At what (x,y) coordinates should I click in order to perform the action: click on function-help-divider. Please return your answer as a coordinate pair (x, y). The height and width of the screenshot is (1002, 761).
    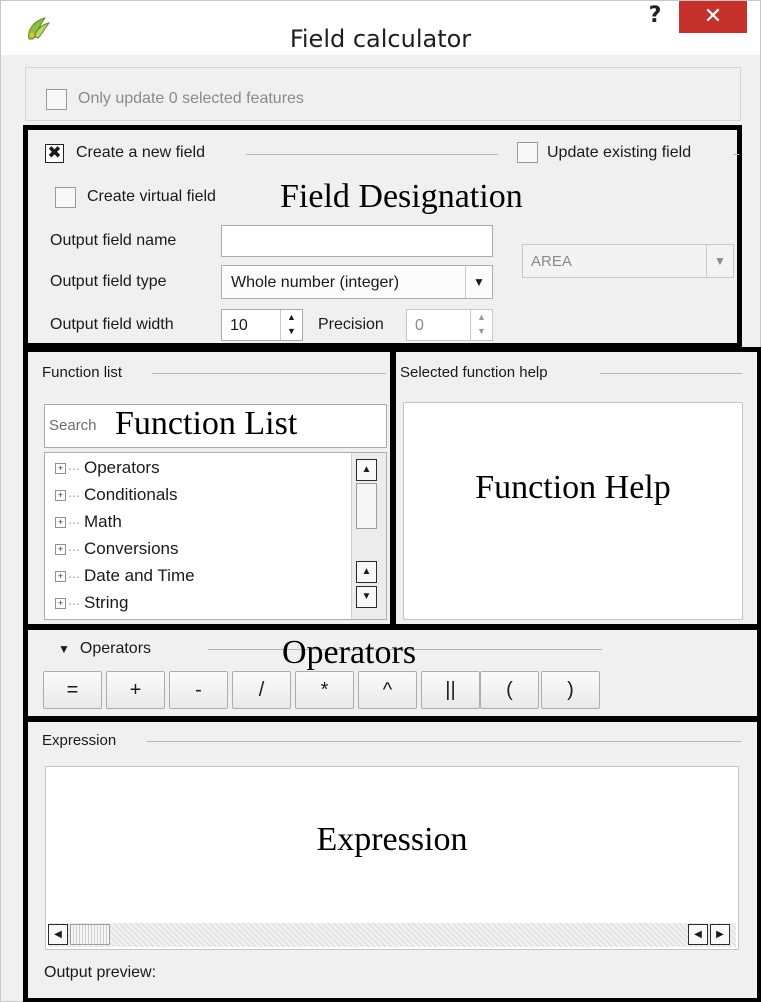
    Looking at the image, I should click on (671, 373).